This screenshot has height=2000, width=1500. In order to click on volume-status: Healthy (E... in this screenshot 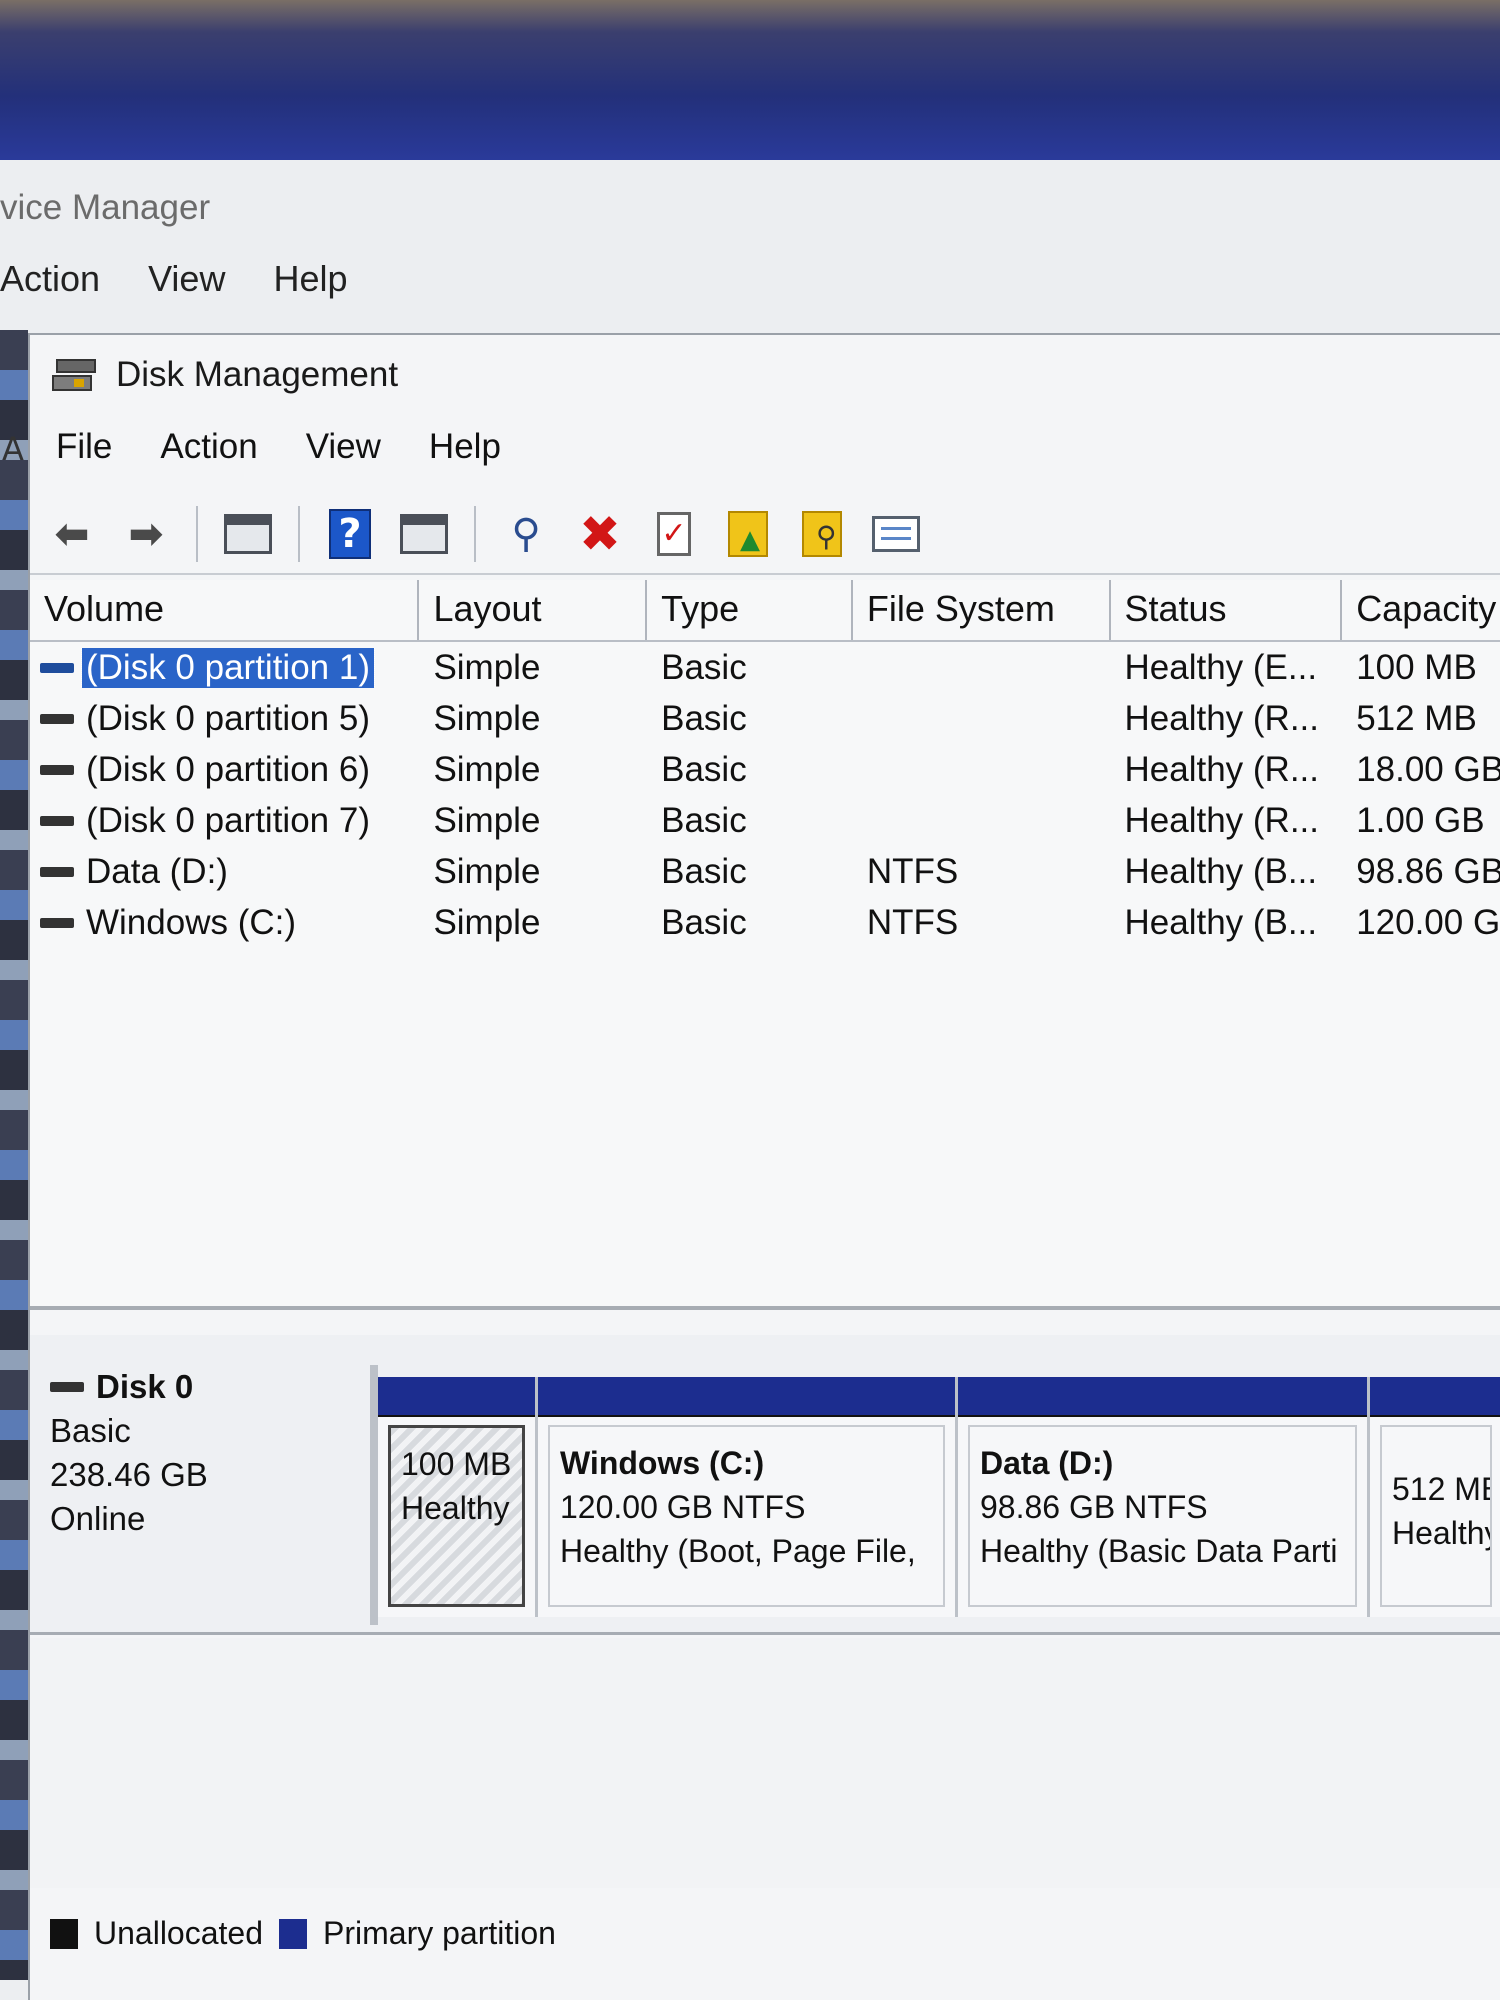, I will do `click(1221, 667)`.